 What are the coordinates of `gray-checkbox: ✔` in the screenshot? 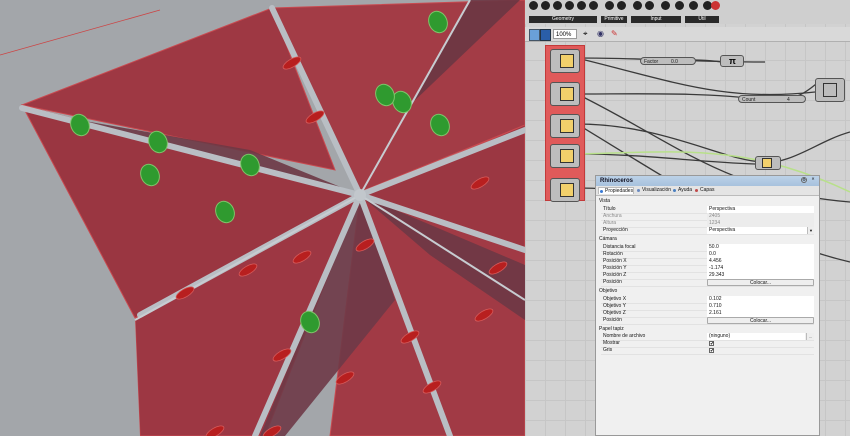 It's located at (711, 351).